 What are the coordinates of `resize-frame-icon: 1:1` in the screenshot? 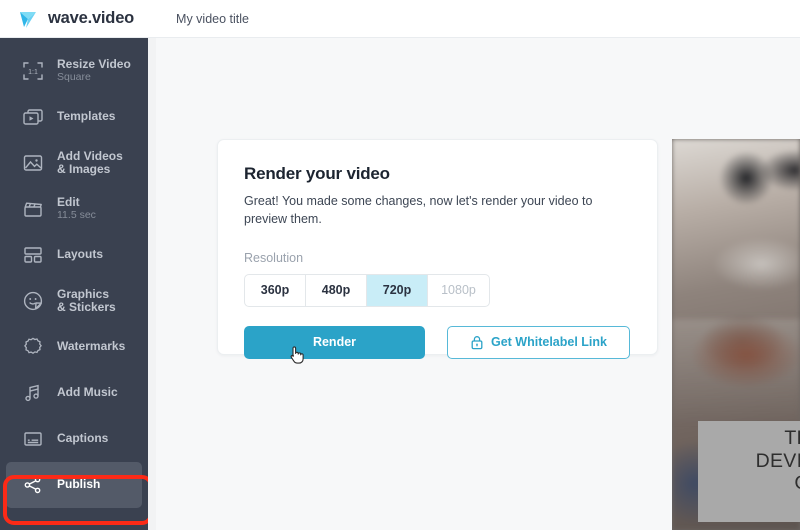 It's located at (33, 71).